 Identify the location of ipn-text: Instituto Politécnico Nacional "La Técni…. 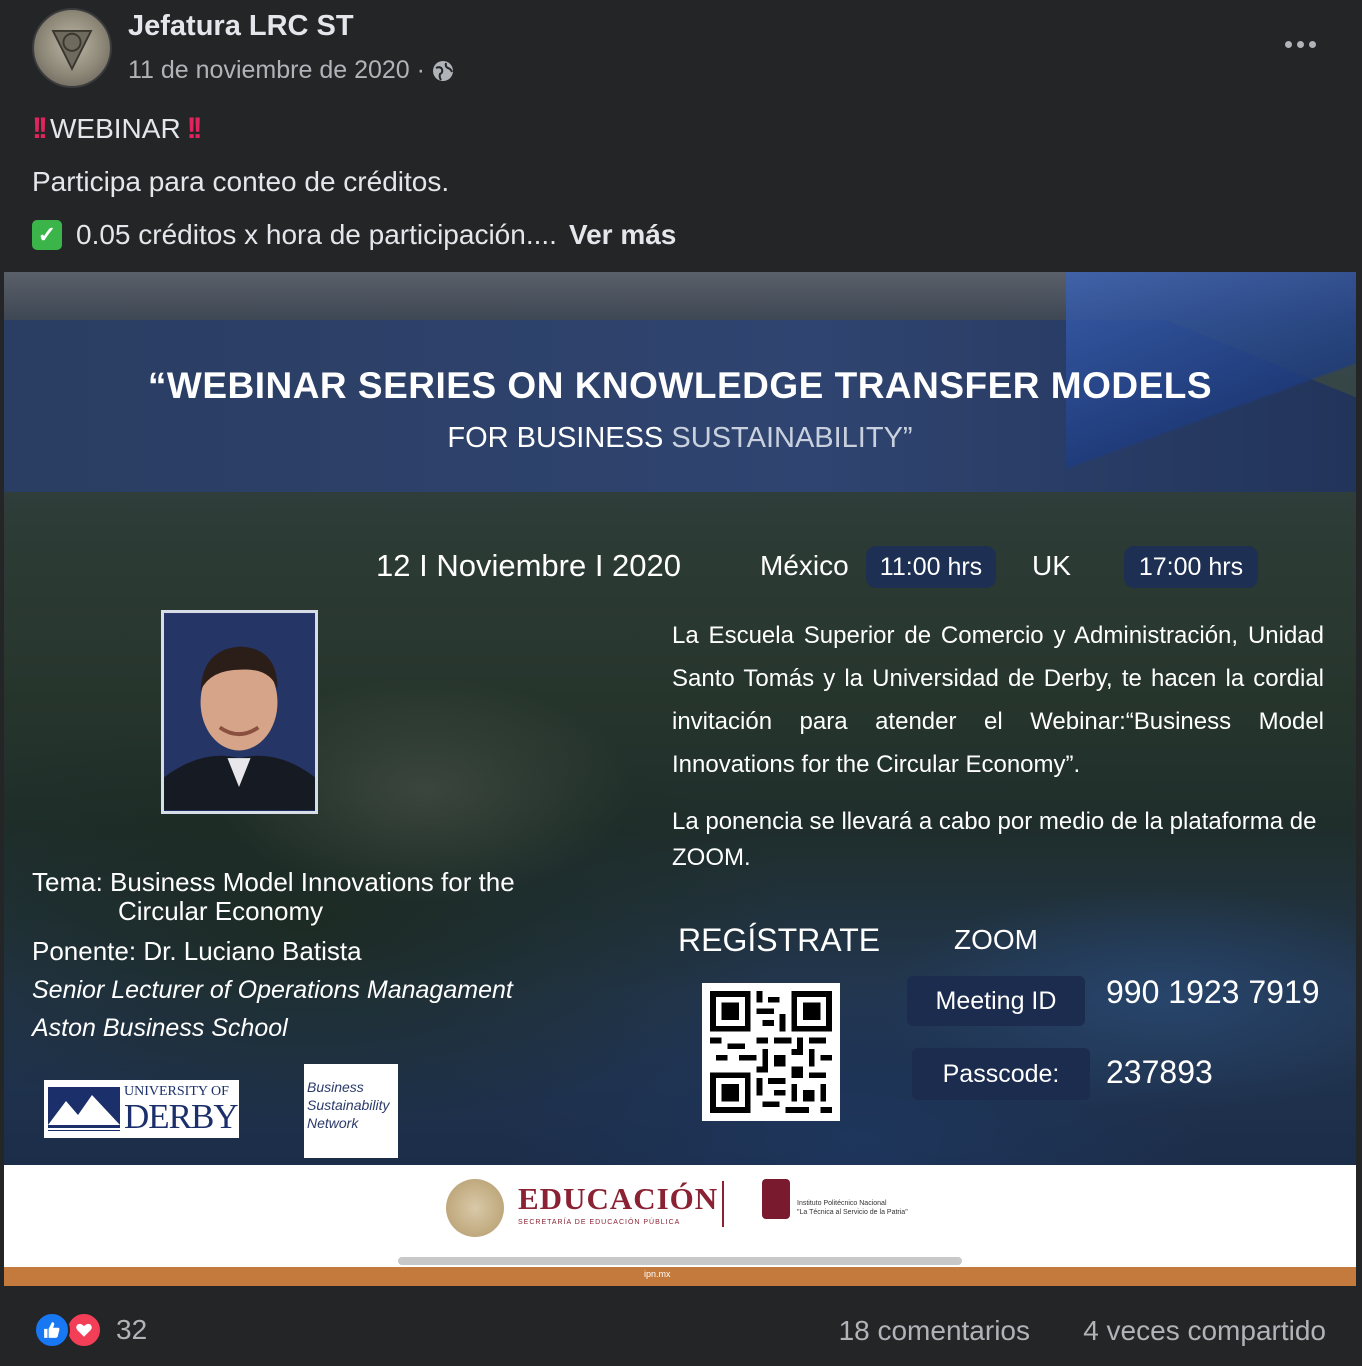
(852, 1208).